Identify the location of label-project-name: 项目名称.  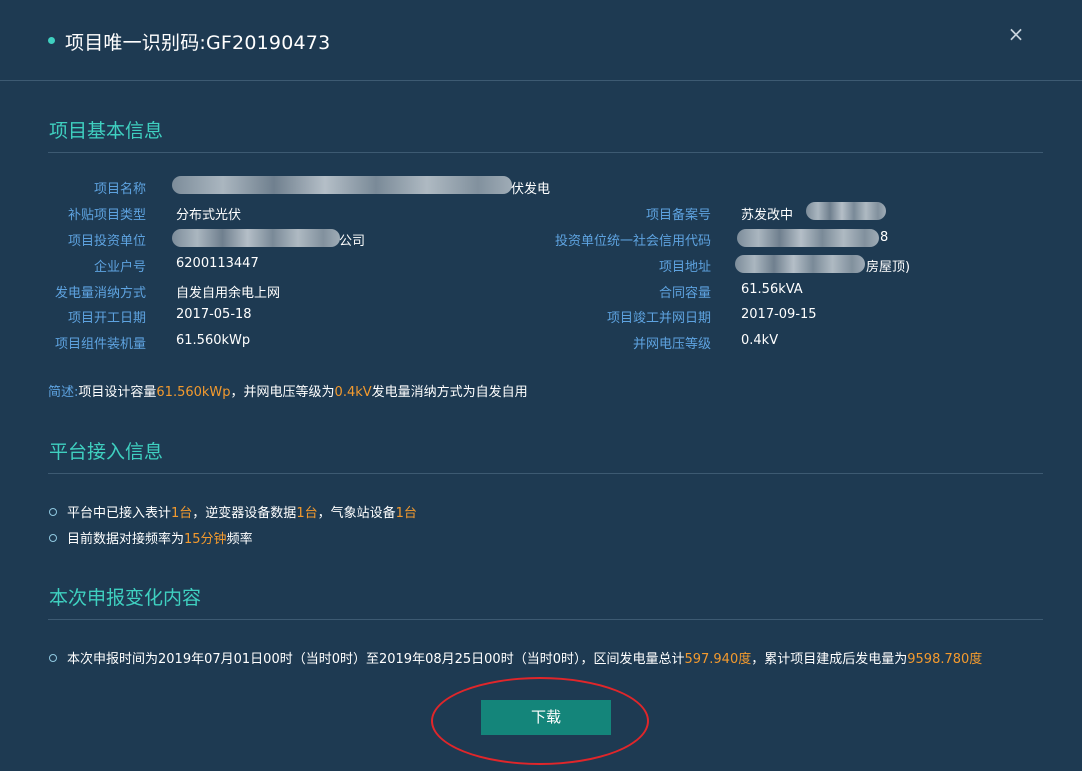
(119, 189).